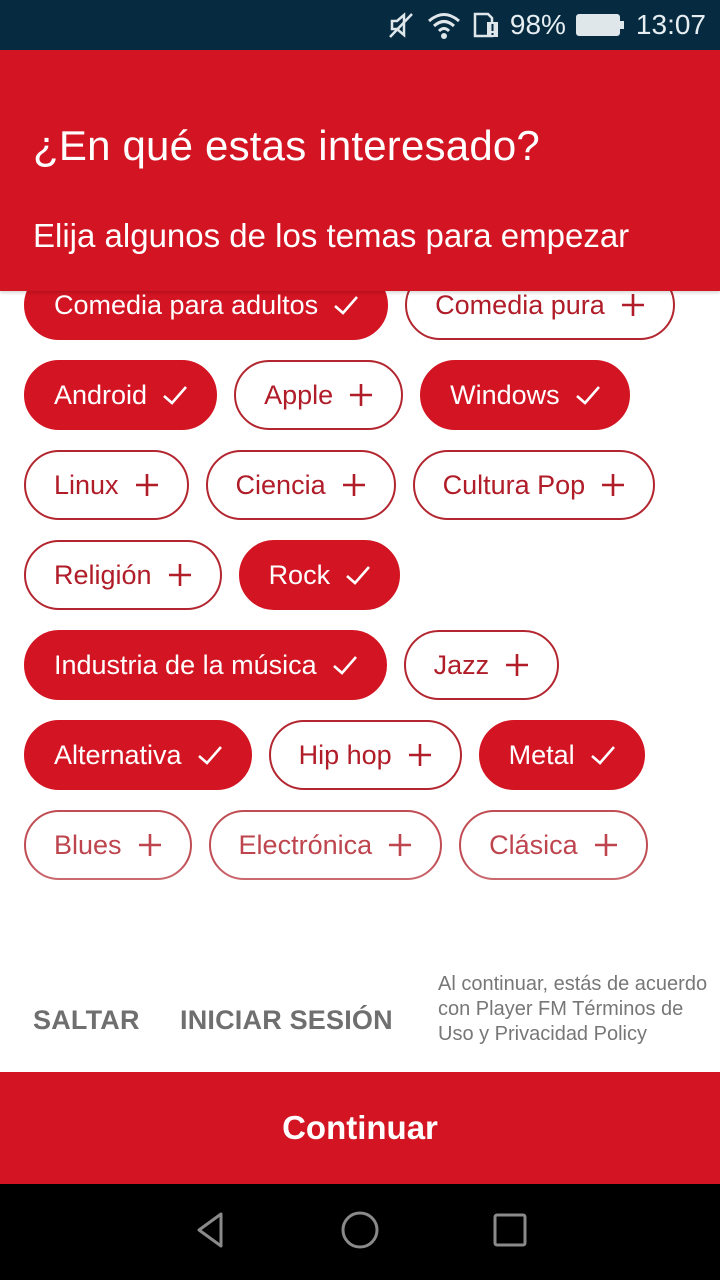 Image resolution: width=720 pixels, height=1280 pixels. What do you see at coordinates (101, 394) in the screenshot?
I see `topic-chip-label: Android` at bounding box center [101, 394].